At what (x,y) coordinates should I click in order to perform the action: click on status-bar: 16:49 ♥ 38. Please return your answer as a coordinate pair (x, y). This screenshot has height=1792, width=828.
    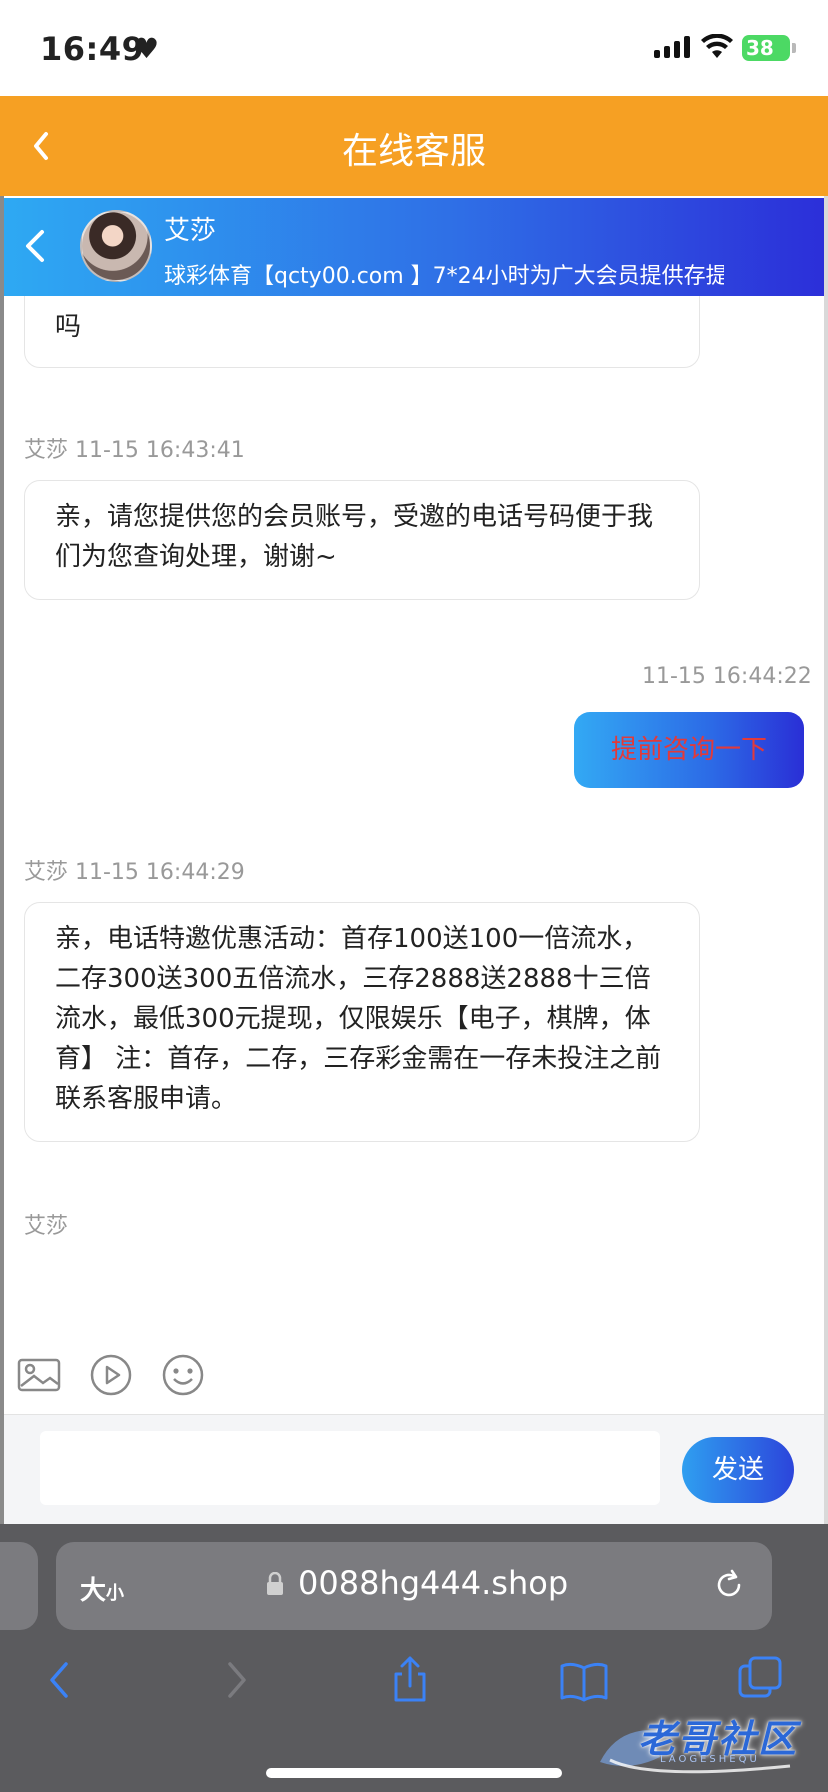
    Looking at the image, I should click on (414, 48).